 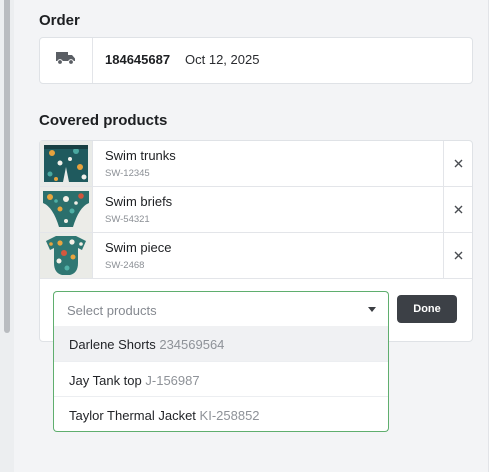 I want to click on truck-icon, so click(x=66, y=60).